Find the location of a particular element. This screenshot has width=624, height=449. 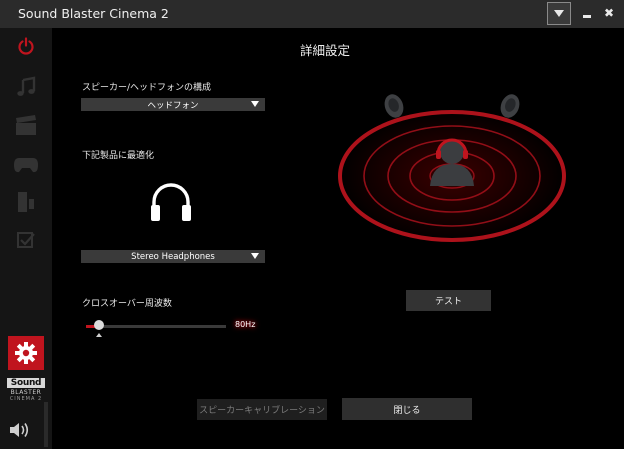

sidebar-item-music is located at coordinates (26, 87).